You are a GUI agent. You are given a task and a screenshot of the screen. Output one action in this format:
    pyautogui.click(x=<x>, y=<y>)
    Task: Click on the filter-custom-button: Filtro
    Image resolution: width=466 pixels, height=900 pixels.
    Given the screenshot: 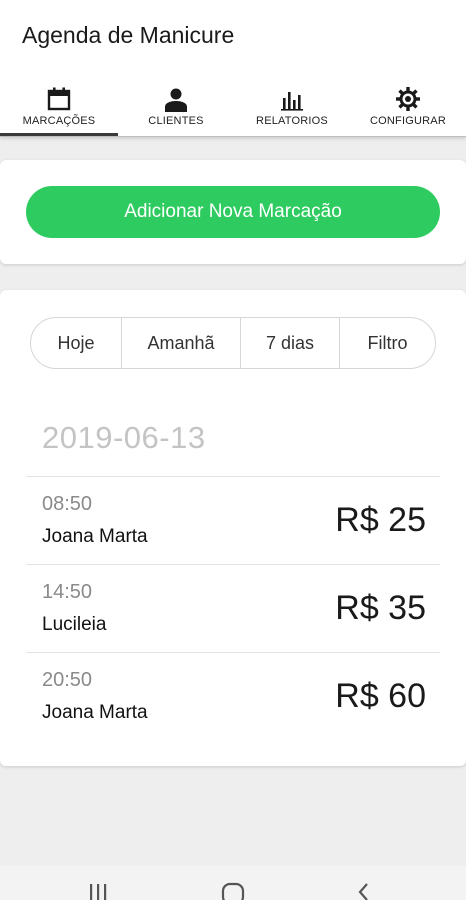 What is the action you would take?
    pyautogui.click(x=387, y=343)
    